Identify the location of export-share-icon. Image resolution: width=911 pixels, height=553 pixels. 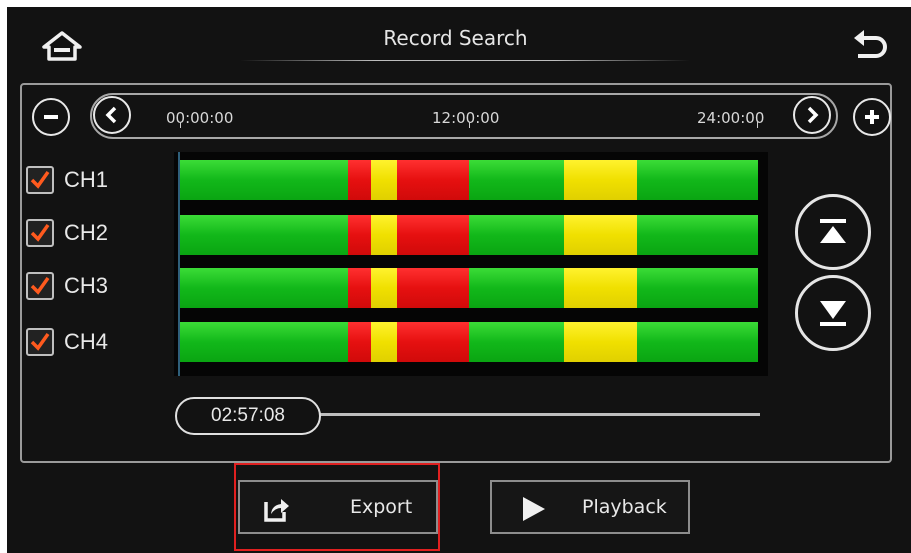
(276, 510).